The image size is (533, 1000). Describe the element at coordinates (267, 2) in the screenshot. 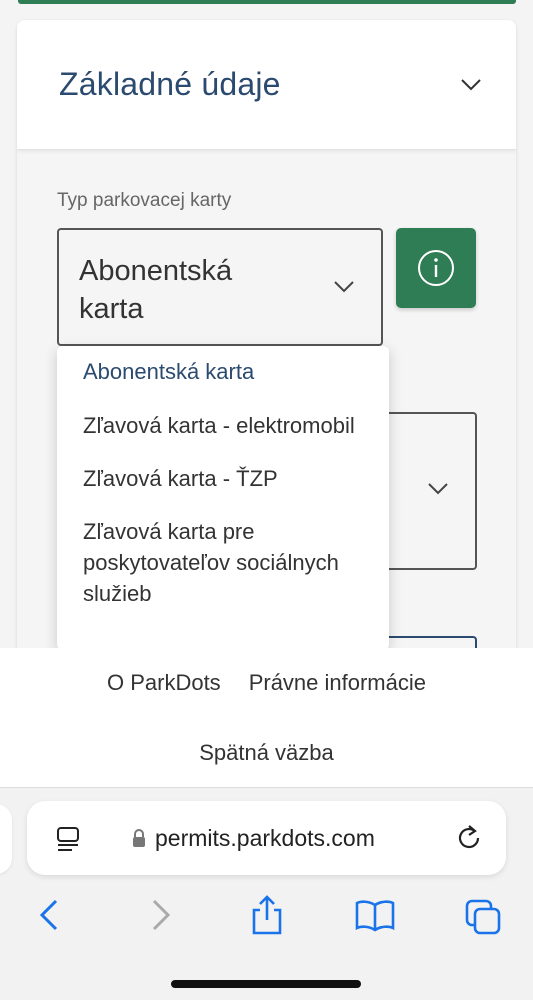

I see `previous-section-edge` at that location.